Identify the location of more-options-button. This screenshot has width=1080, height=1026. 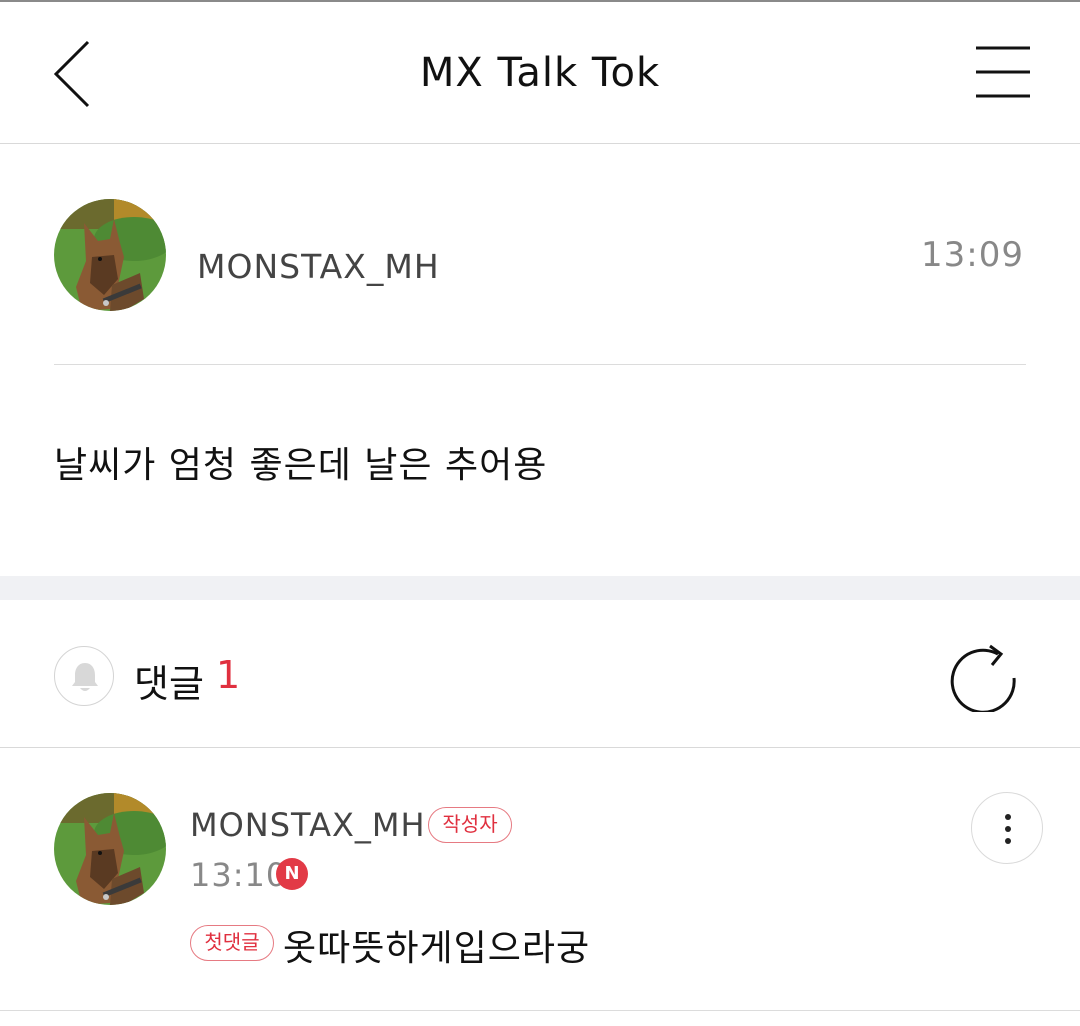
(1007, 828).